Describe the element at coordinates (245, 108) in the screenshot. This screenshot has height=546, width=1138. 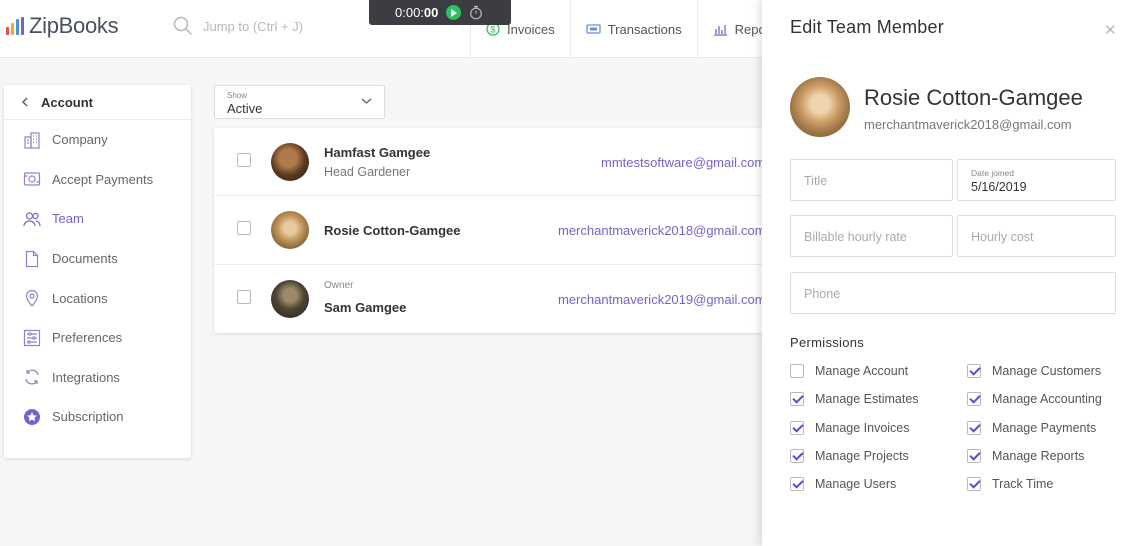
I see `show-filter-value: Active` at that location.